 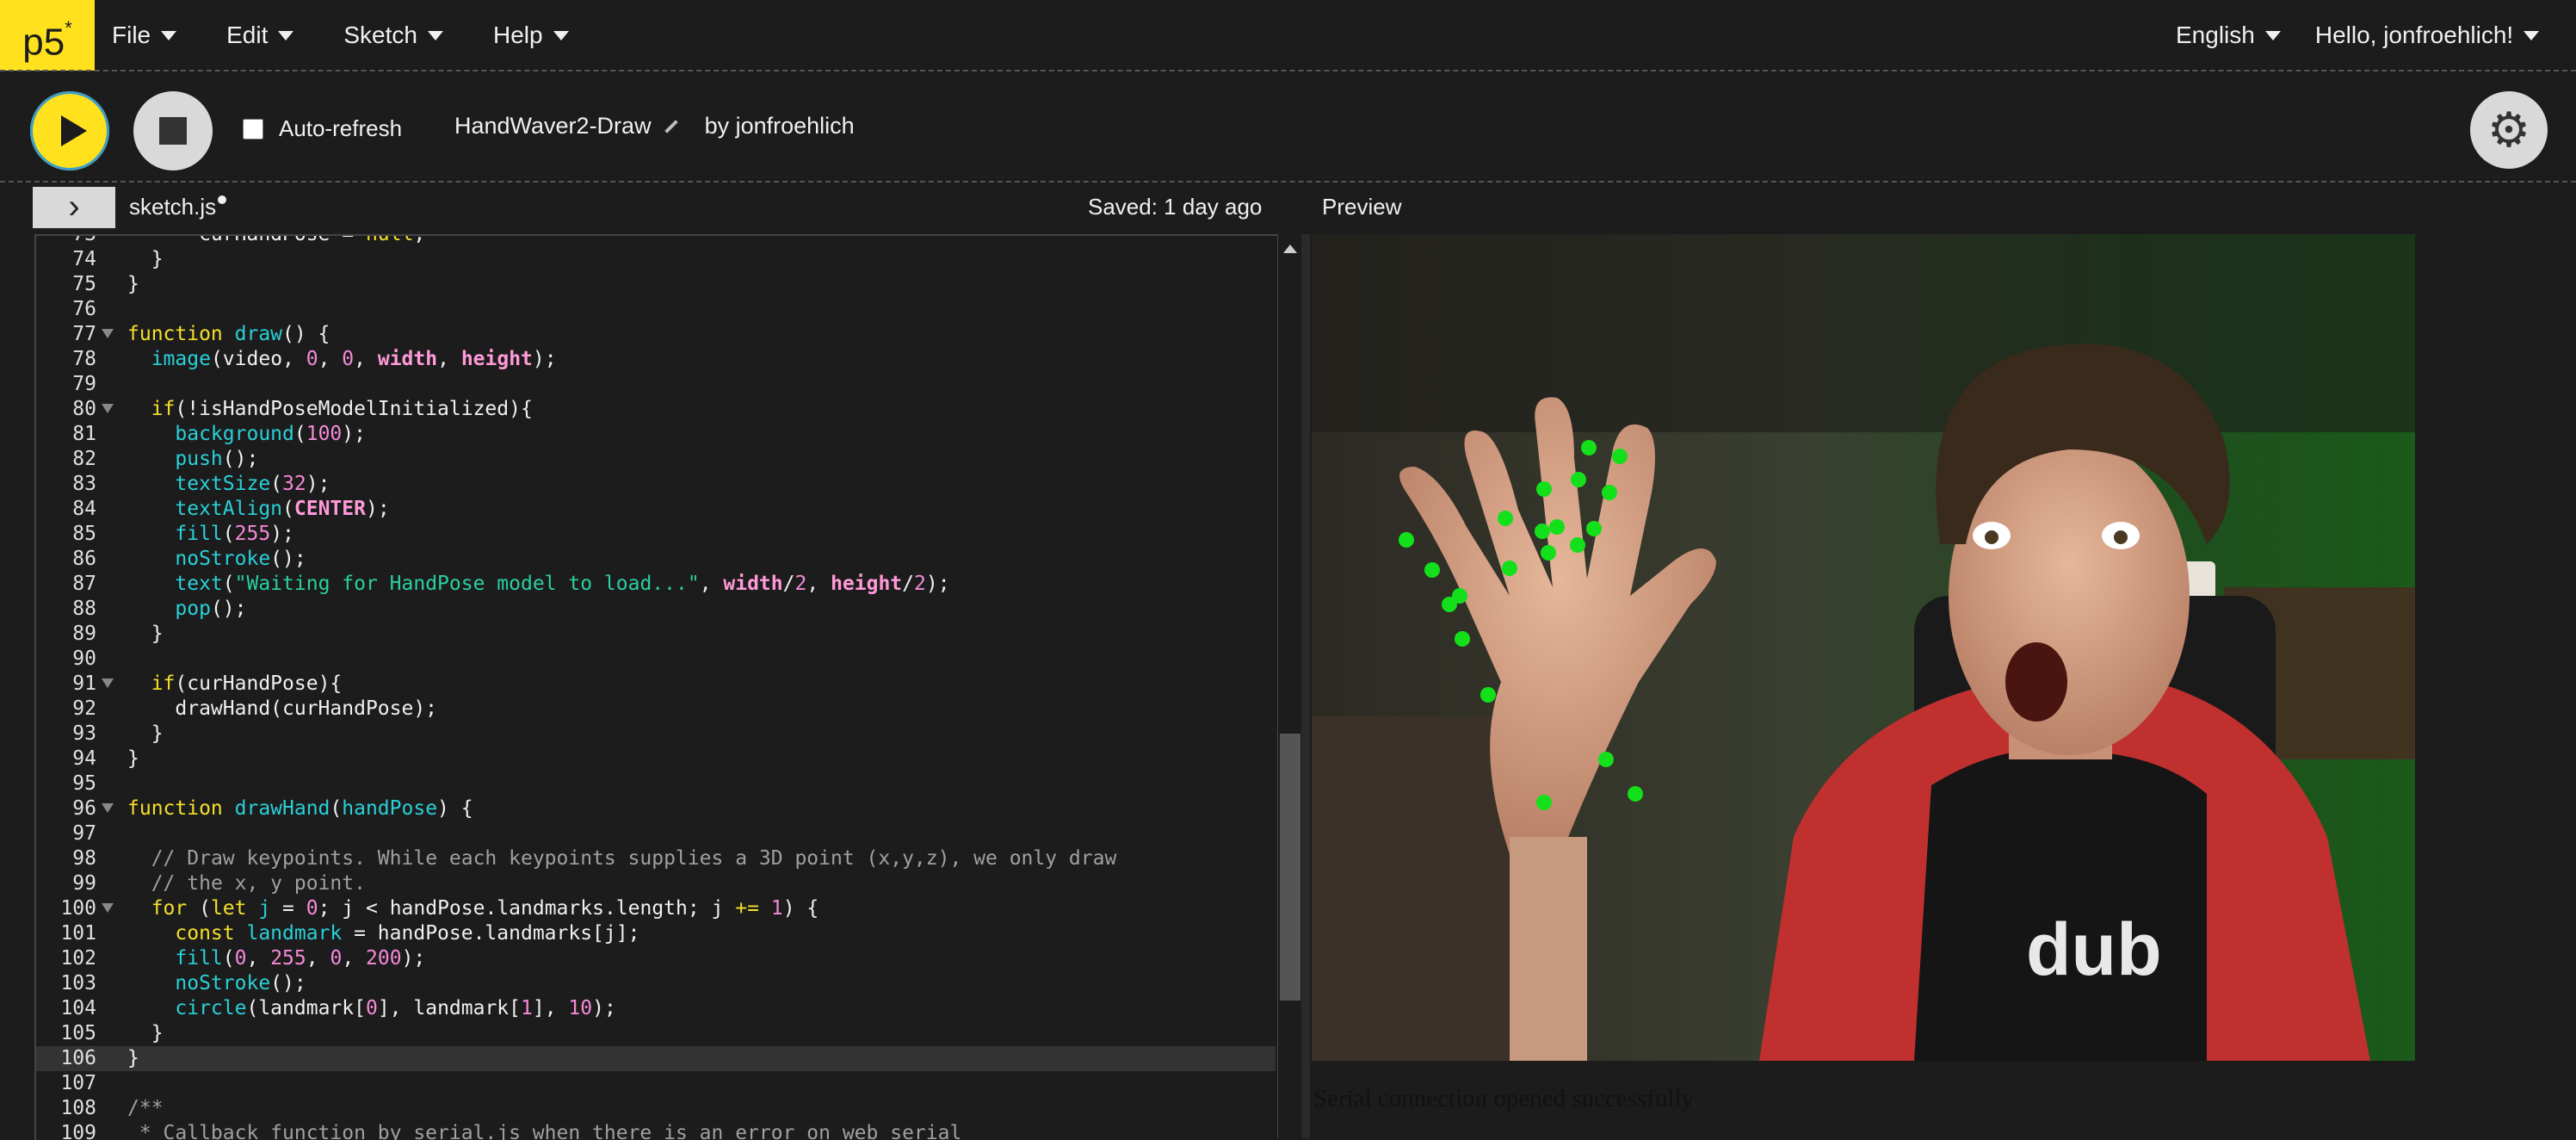 What do you see at coordinates (322, 128) in the screenshot?
I see `auto-refresh-toggle: Auto-refresh` at bounding box center [322, 128].